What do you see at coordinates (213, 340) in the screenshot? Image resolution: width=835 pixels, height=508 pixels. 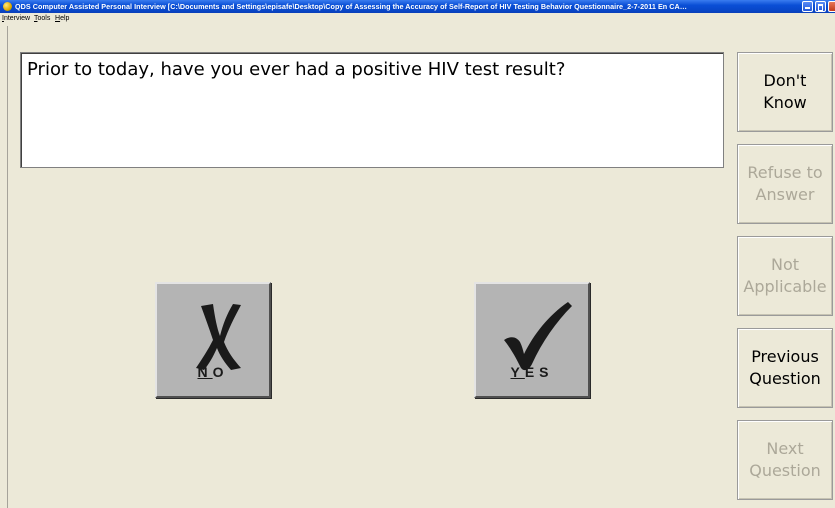 I see `no-button: NO` at bounding box center [213, 340].